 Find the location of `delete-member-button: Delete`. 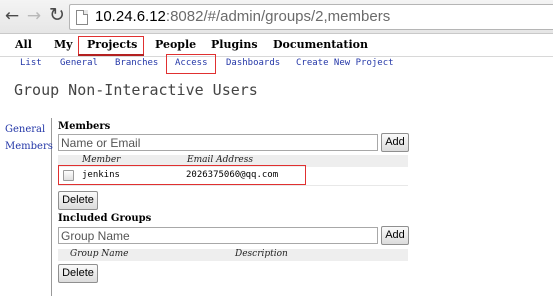

delete-member-button: Delete is located at coordinates (78, 200).